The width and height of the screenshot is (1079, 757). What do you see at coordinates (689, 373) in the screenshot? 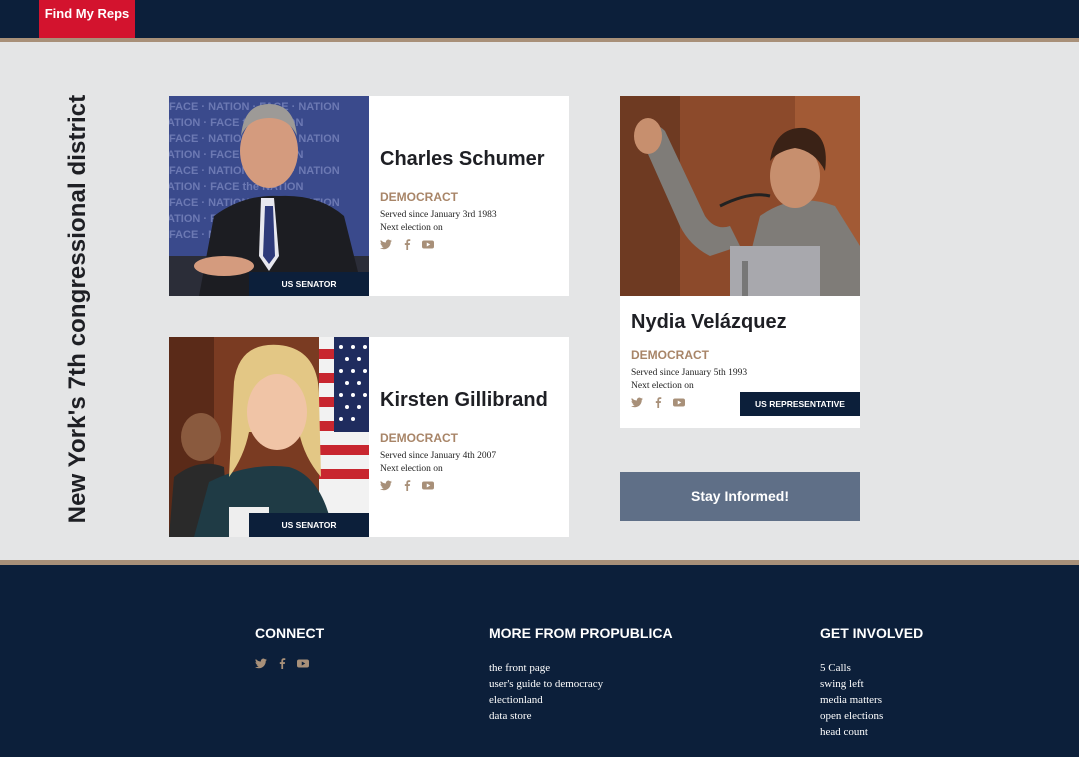
I see `rep-served-since: Served since January 5th 1993` at bounding box center [689, 373].